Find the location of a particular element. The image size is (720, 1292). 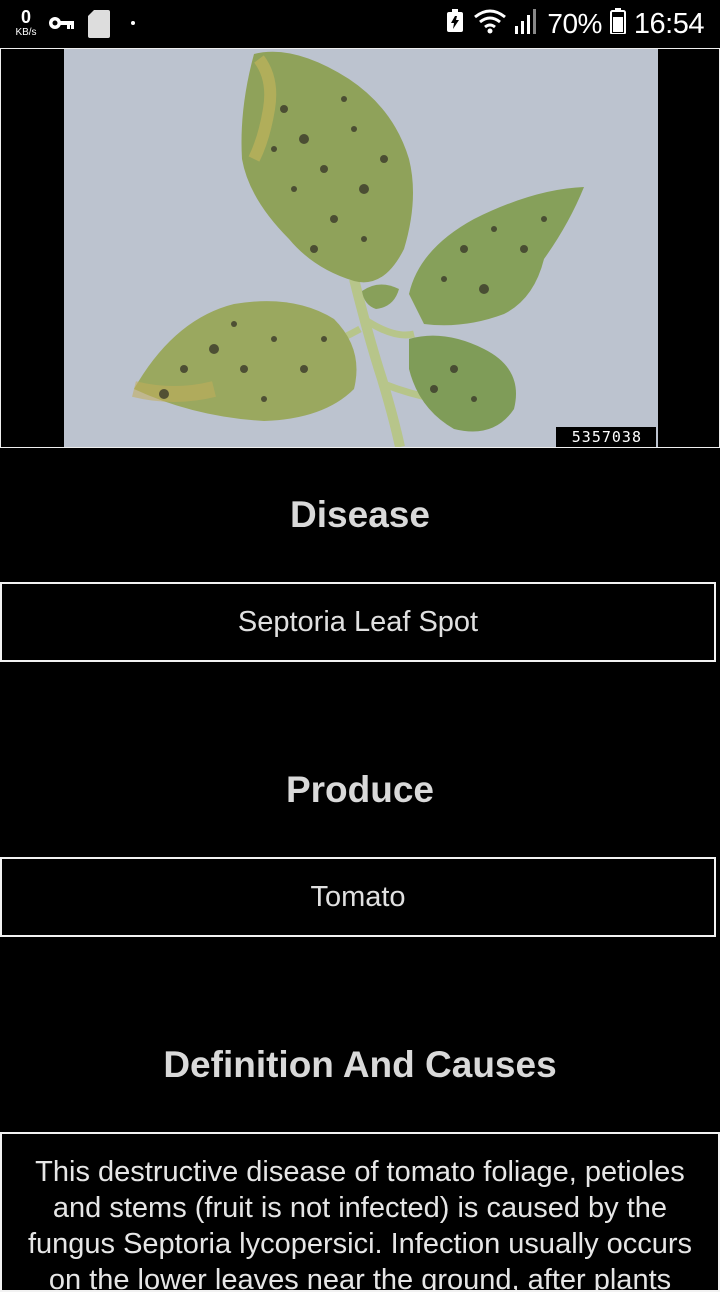

disease-value-box: Septoria Leaf Spot is located at coordinates (358, 622).